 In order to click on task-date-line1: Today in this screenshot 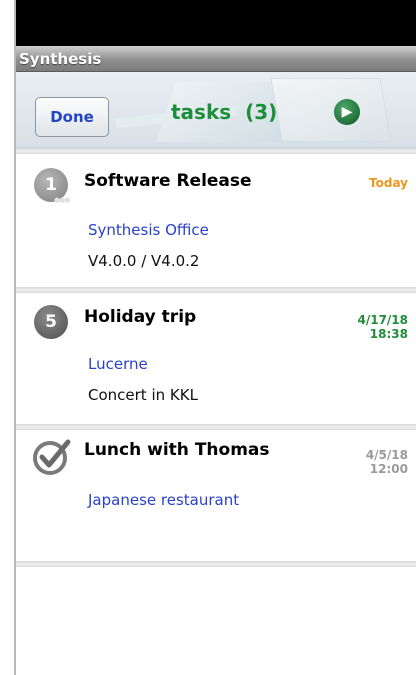, I will do `click(388, 183)`.